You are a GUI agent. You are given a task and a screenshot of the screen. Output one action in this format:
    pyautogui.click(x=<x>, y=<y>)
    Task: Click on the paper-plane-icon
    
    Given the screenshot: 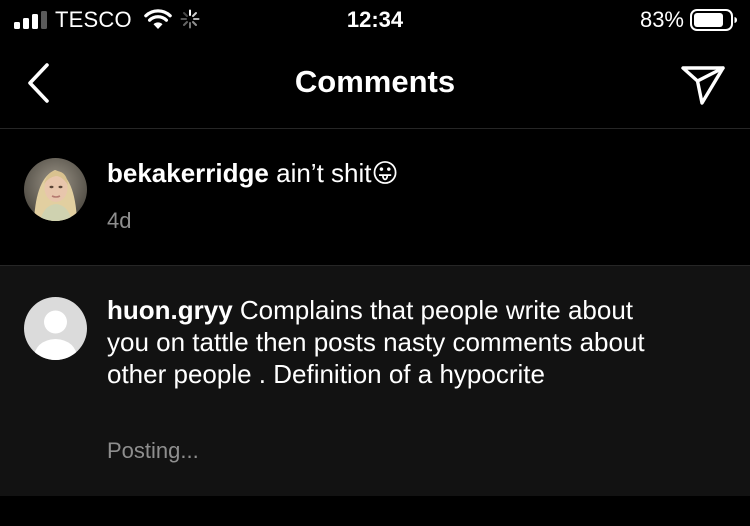 What is the action you would take?
    pyautogui.click(x=703, y=85)
    